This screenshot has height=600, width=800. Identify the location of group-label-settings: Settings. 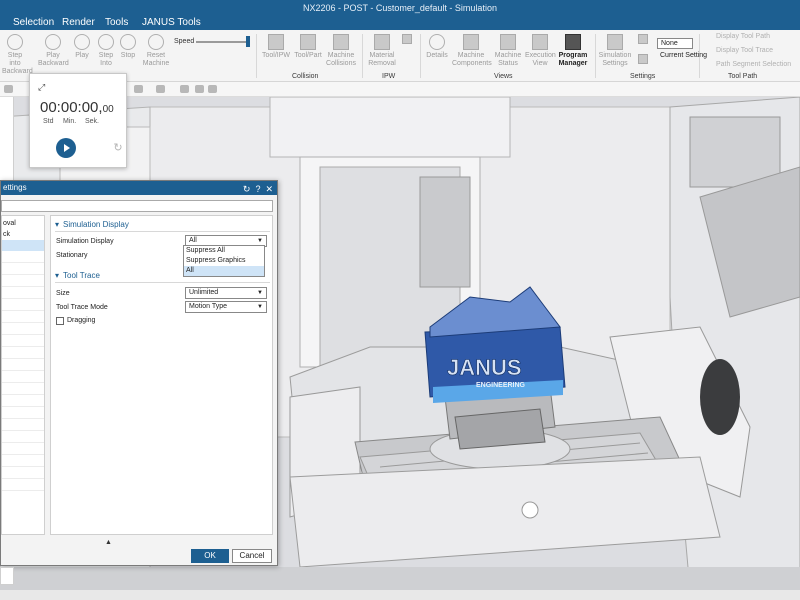
(643, 76).